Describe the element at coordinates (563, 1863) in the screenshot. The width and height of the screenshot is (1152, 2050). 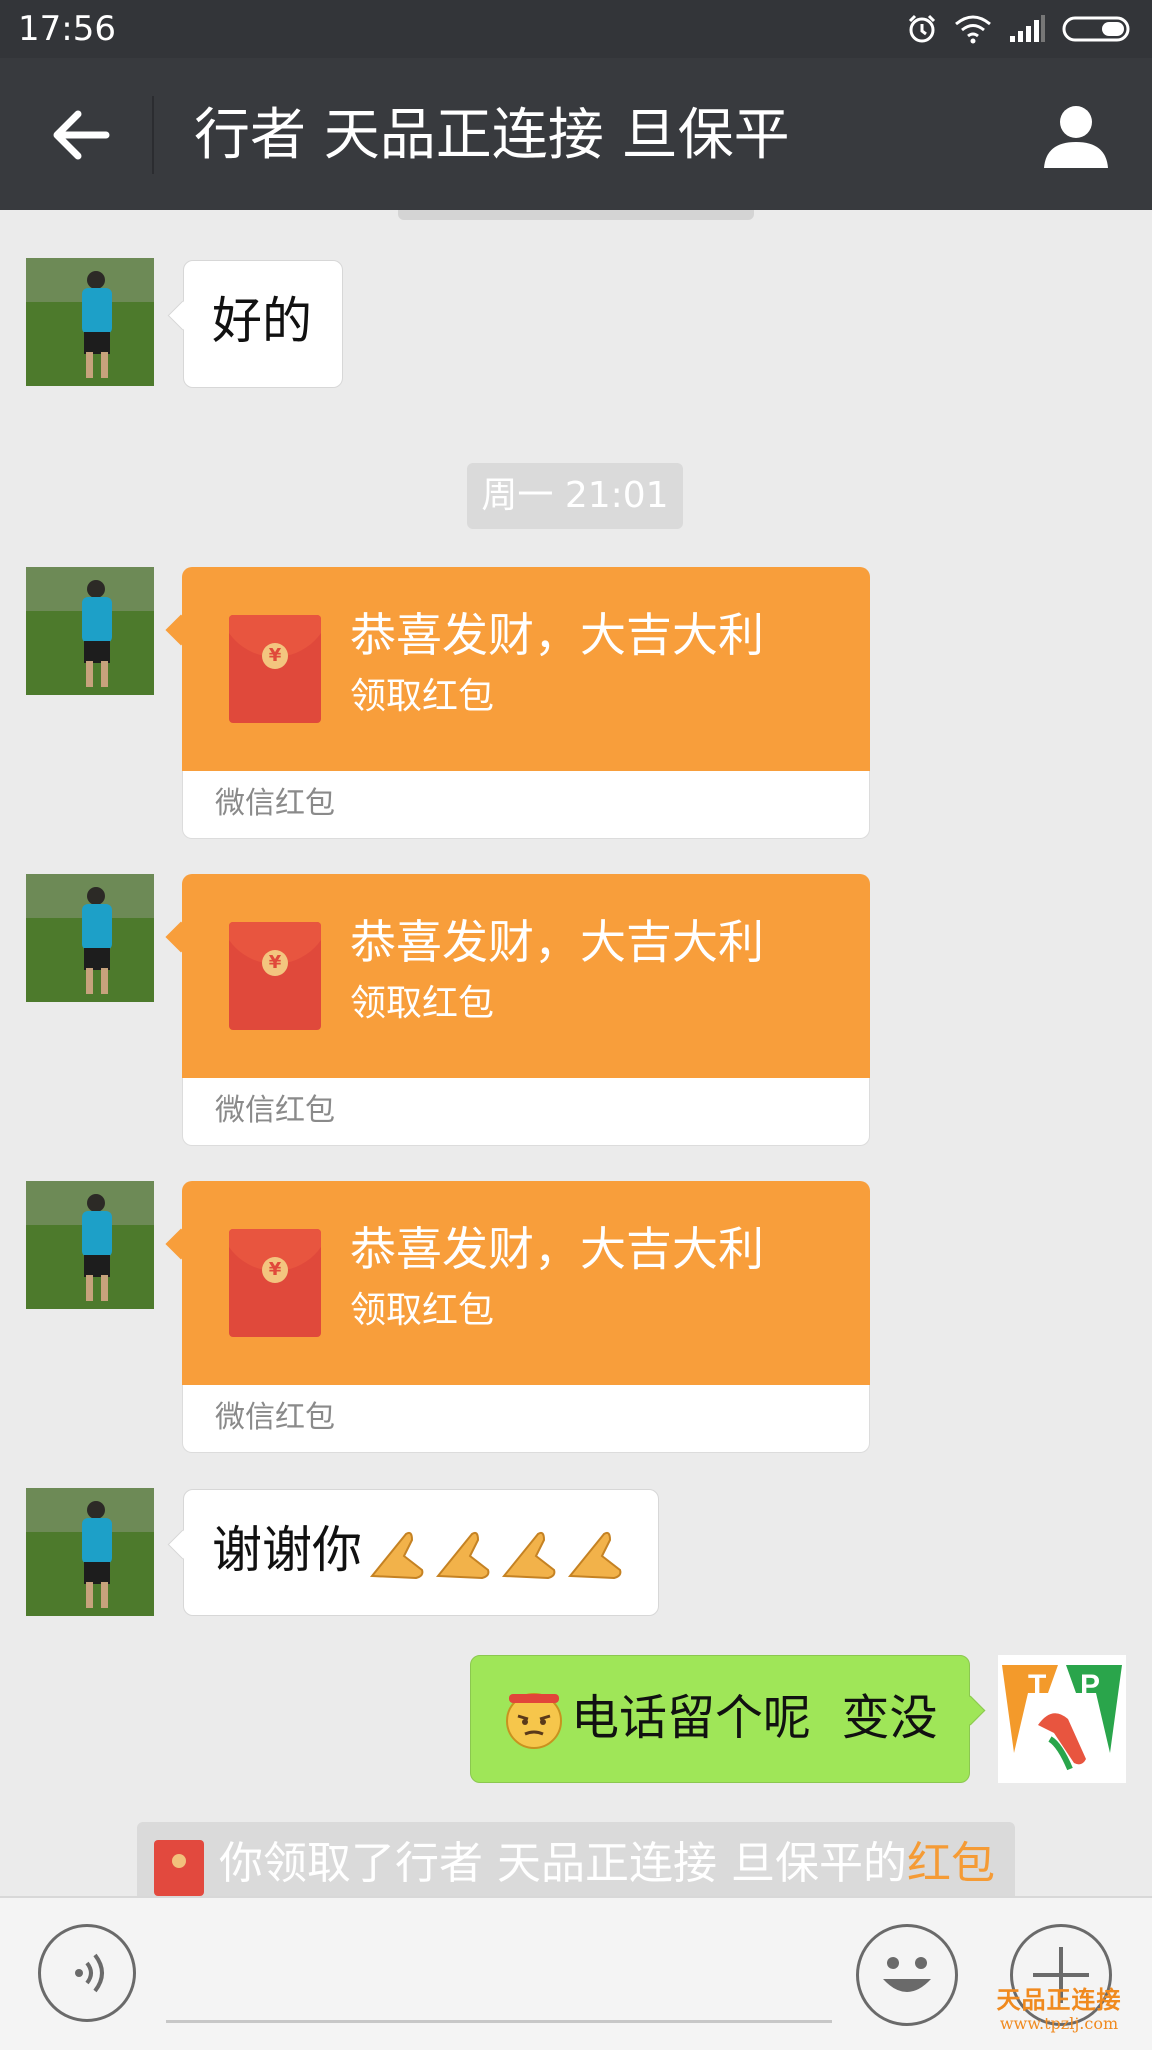
I see `notice-prefix: 你领取了行者 天品正连接 旦保平的` at that location.